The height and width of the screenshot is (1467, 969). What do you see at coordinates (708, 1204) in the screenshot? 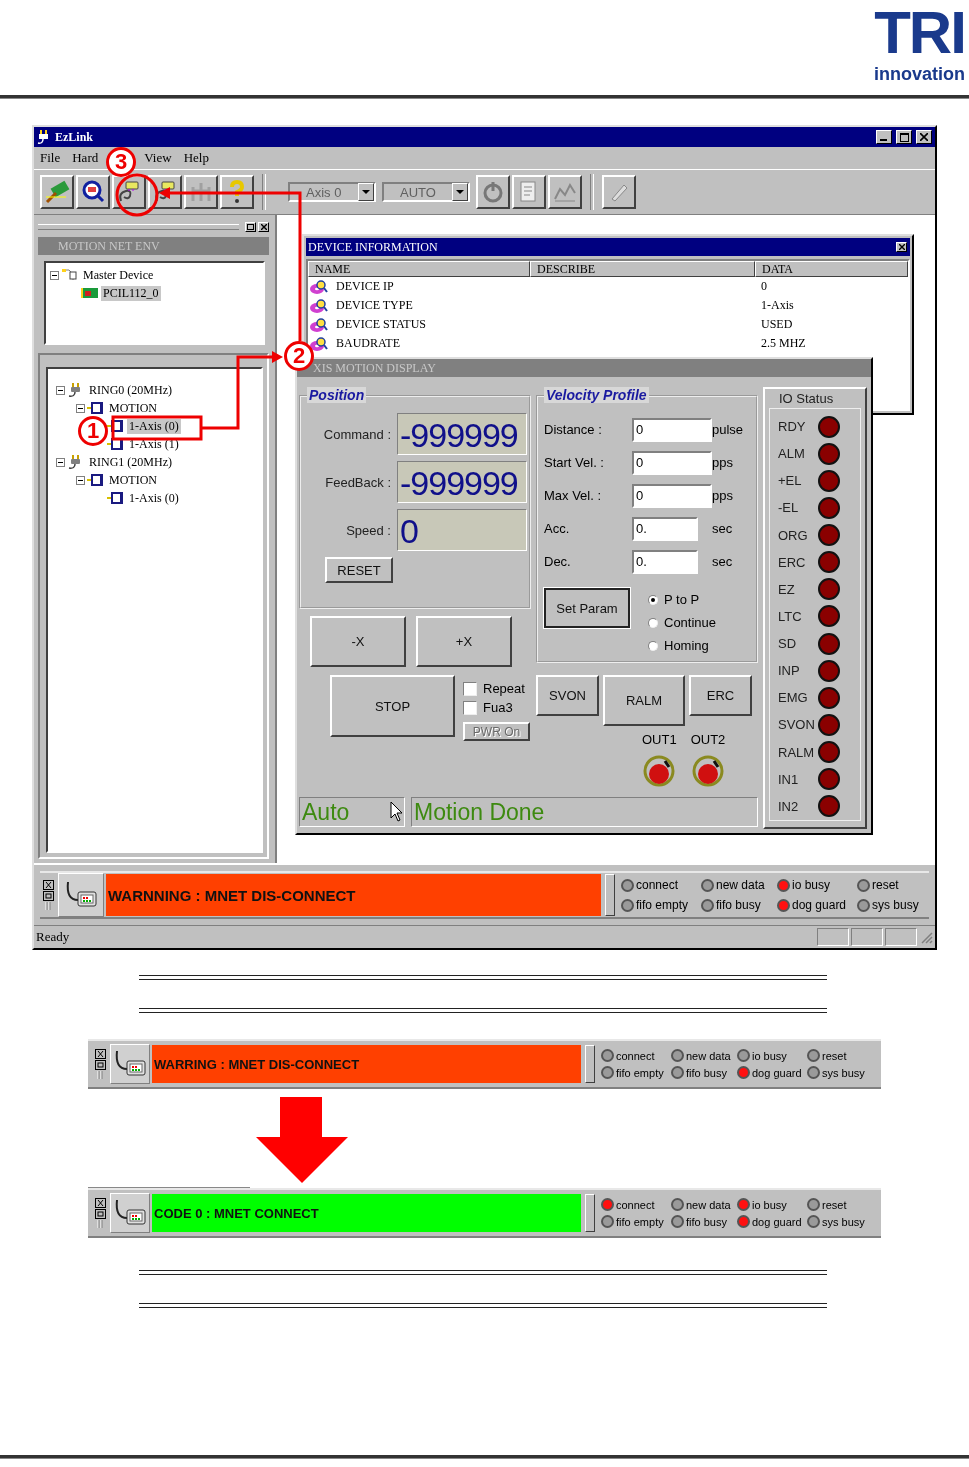
I see `led-label: new data` at bounding box center [708, 1204].